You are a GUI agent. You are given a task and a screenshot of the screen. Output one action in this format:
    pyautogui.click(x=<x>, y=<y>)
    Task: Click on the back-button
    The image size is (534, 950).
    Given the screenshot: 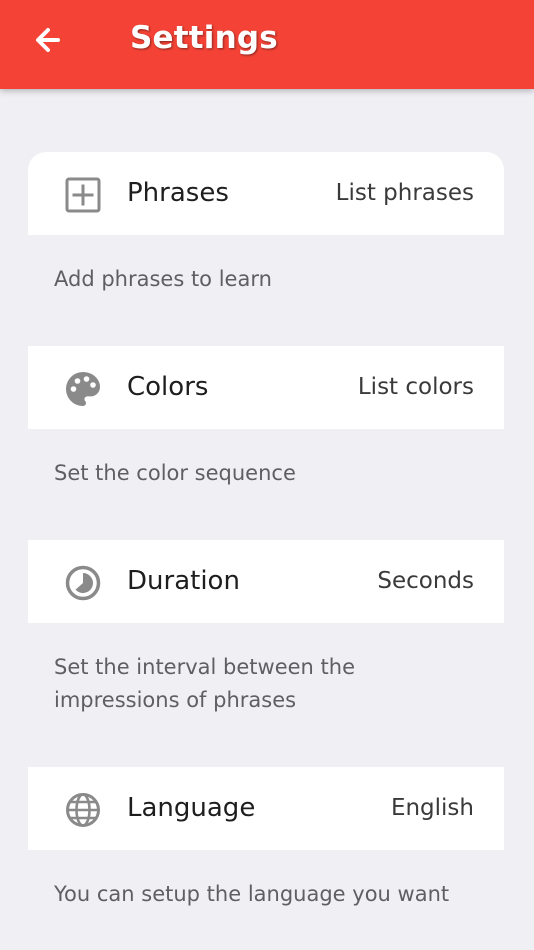 What is the action you would take?
    pyautogui.click(x=50, y=40)
    